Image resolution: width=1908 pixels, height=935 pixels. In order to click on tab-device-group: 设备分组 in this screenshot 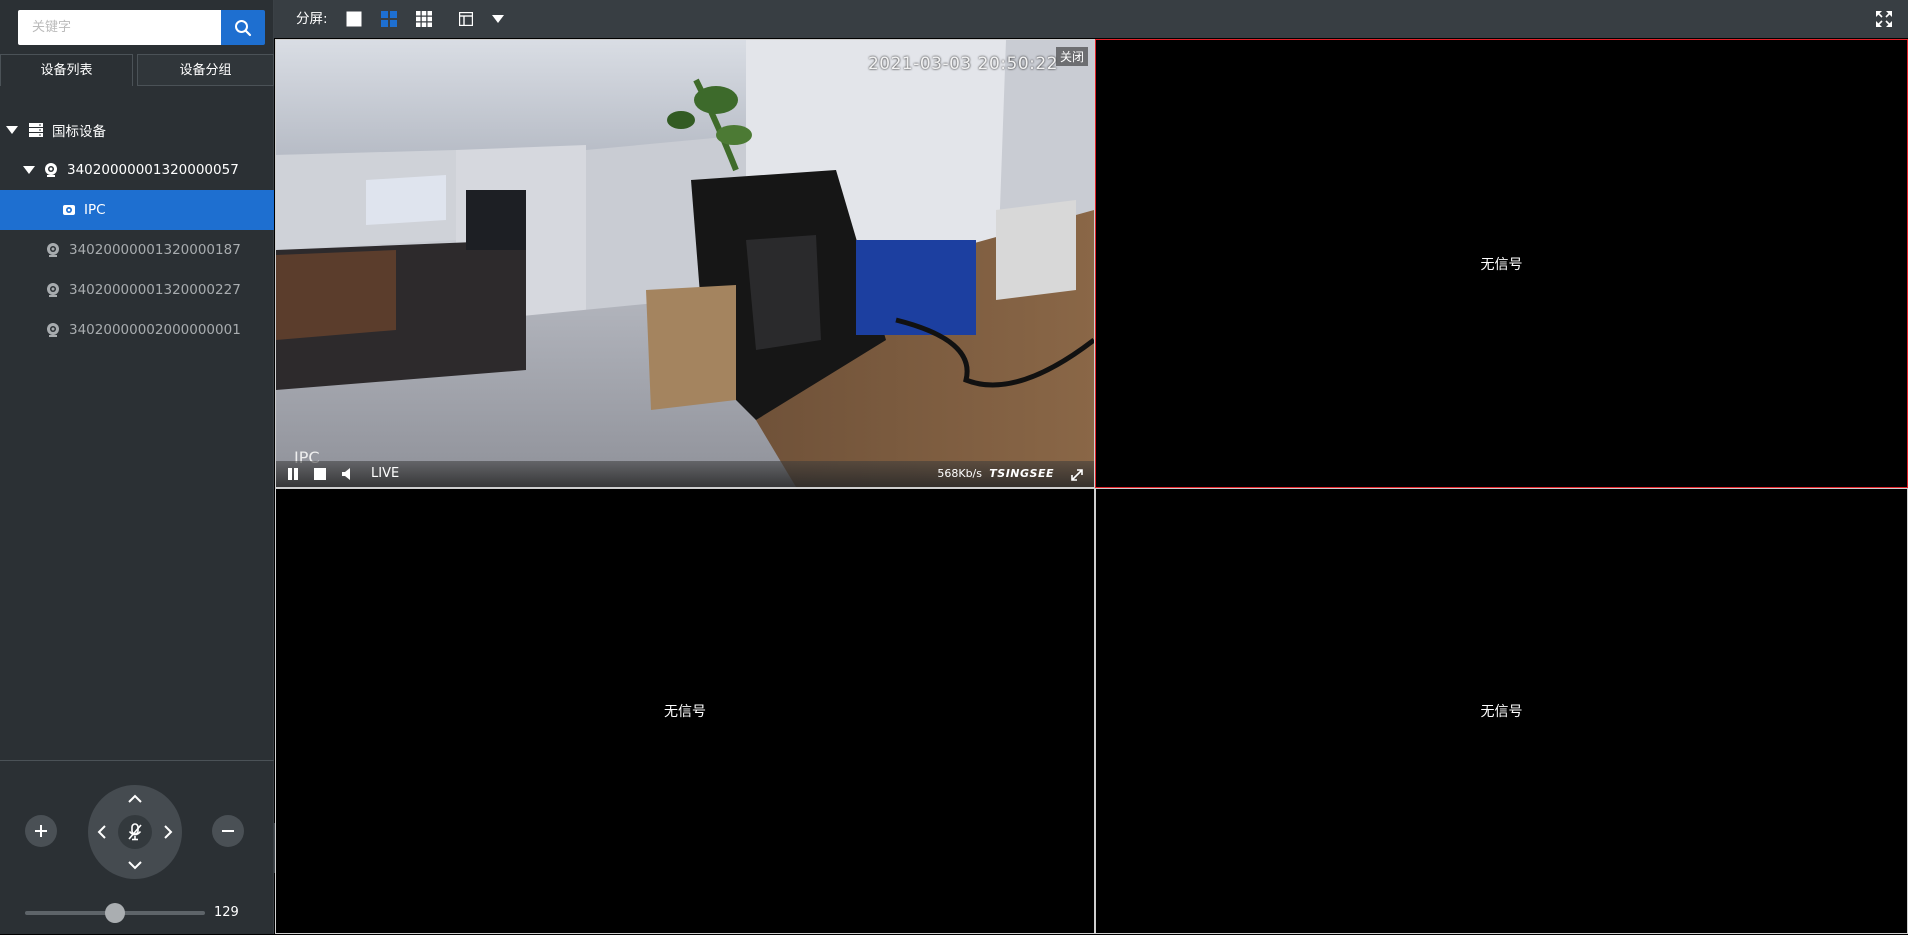, I will do `click(205, 70)`.